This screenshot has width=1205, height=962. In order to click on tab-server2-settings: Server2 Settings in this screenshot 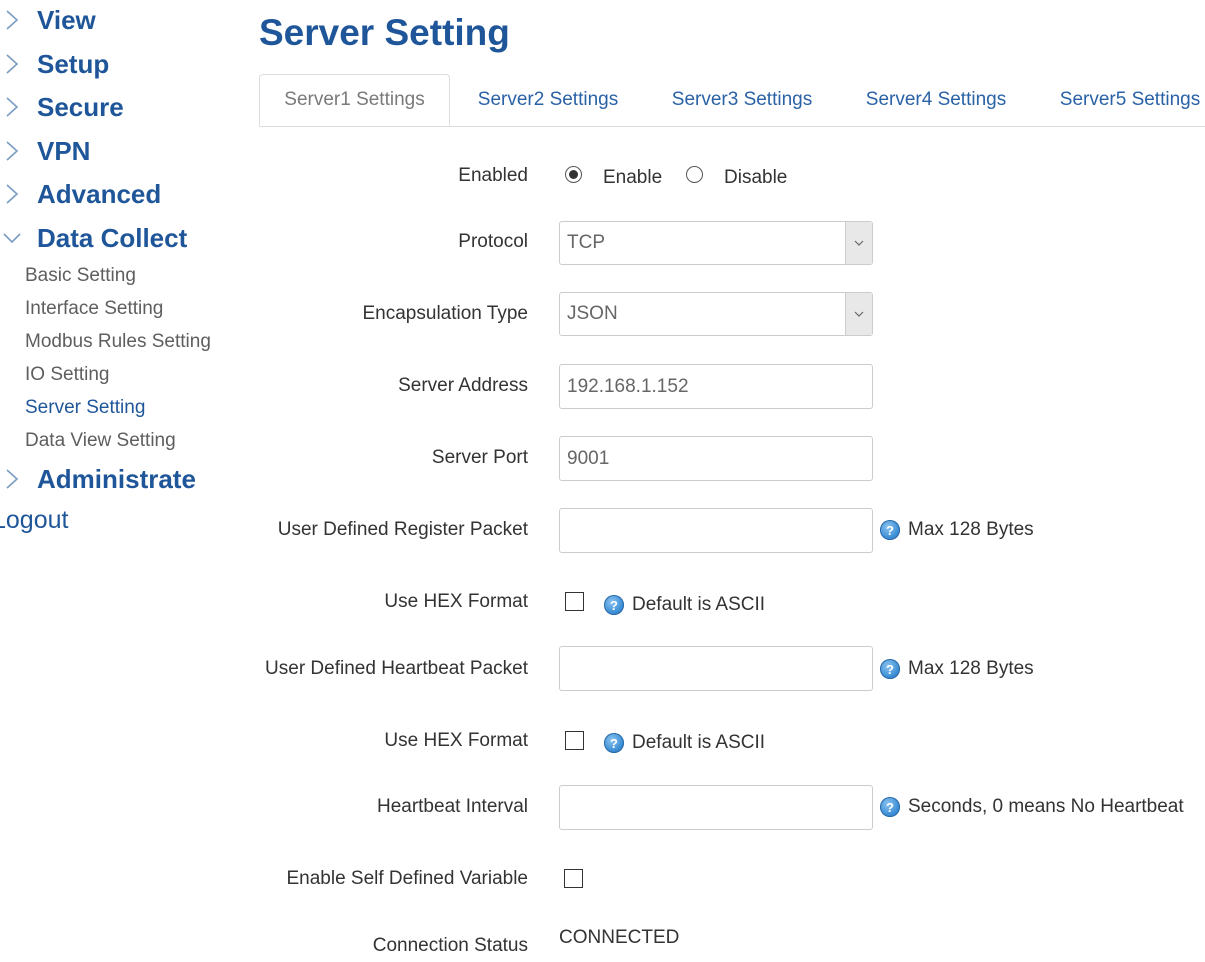, I will do `click(548, 100)`.